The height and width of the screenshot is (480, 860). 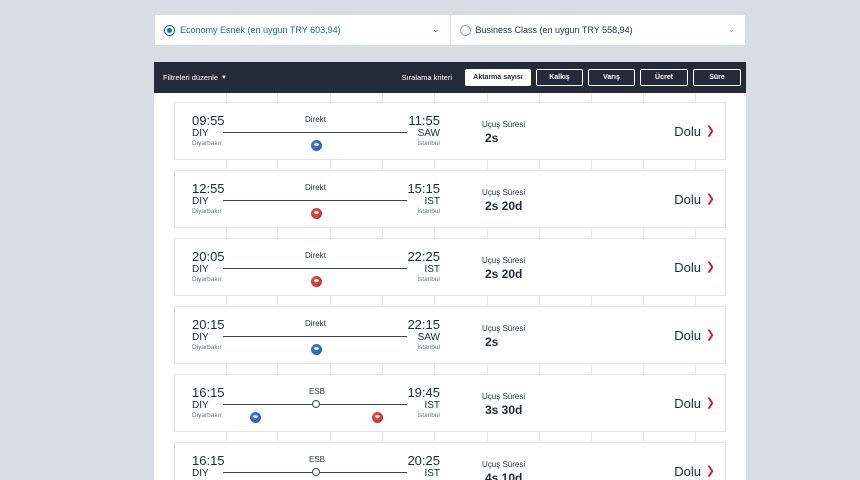 I want to click on arrival-time: 22:25, so click(x=423, y=256).